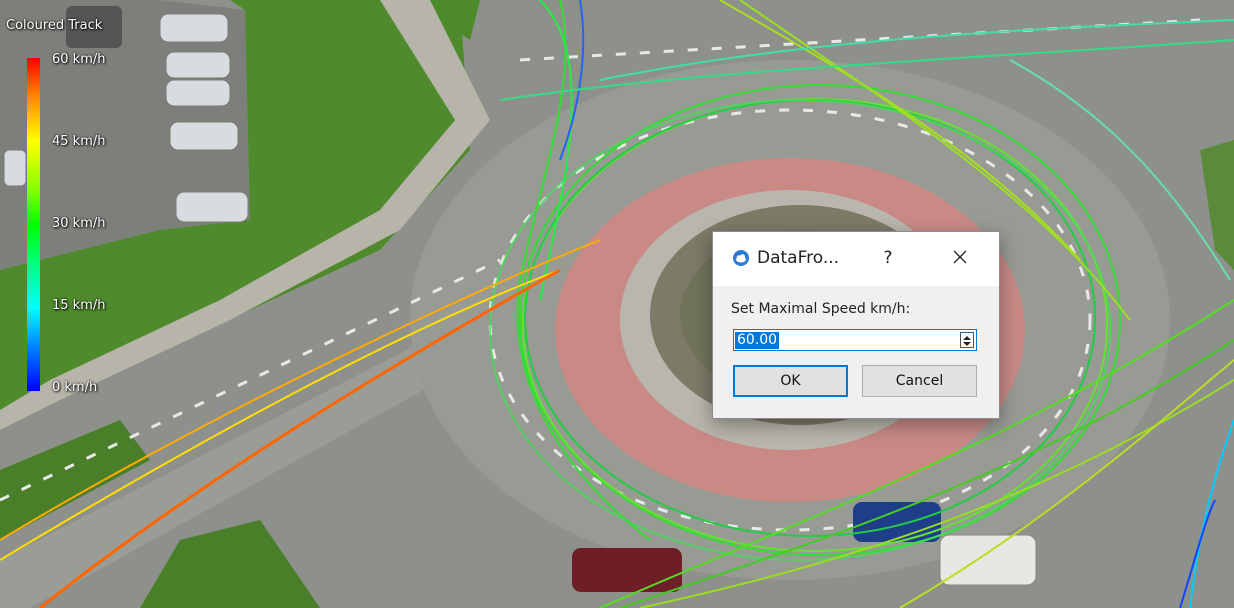 Image resolution: width=1234 pixels, height=608 pixels. What do you see at coordinates (79, 59) in the screenshot?
I see `legend-label-60: 60 km/h` at bounding box center [79, 59].